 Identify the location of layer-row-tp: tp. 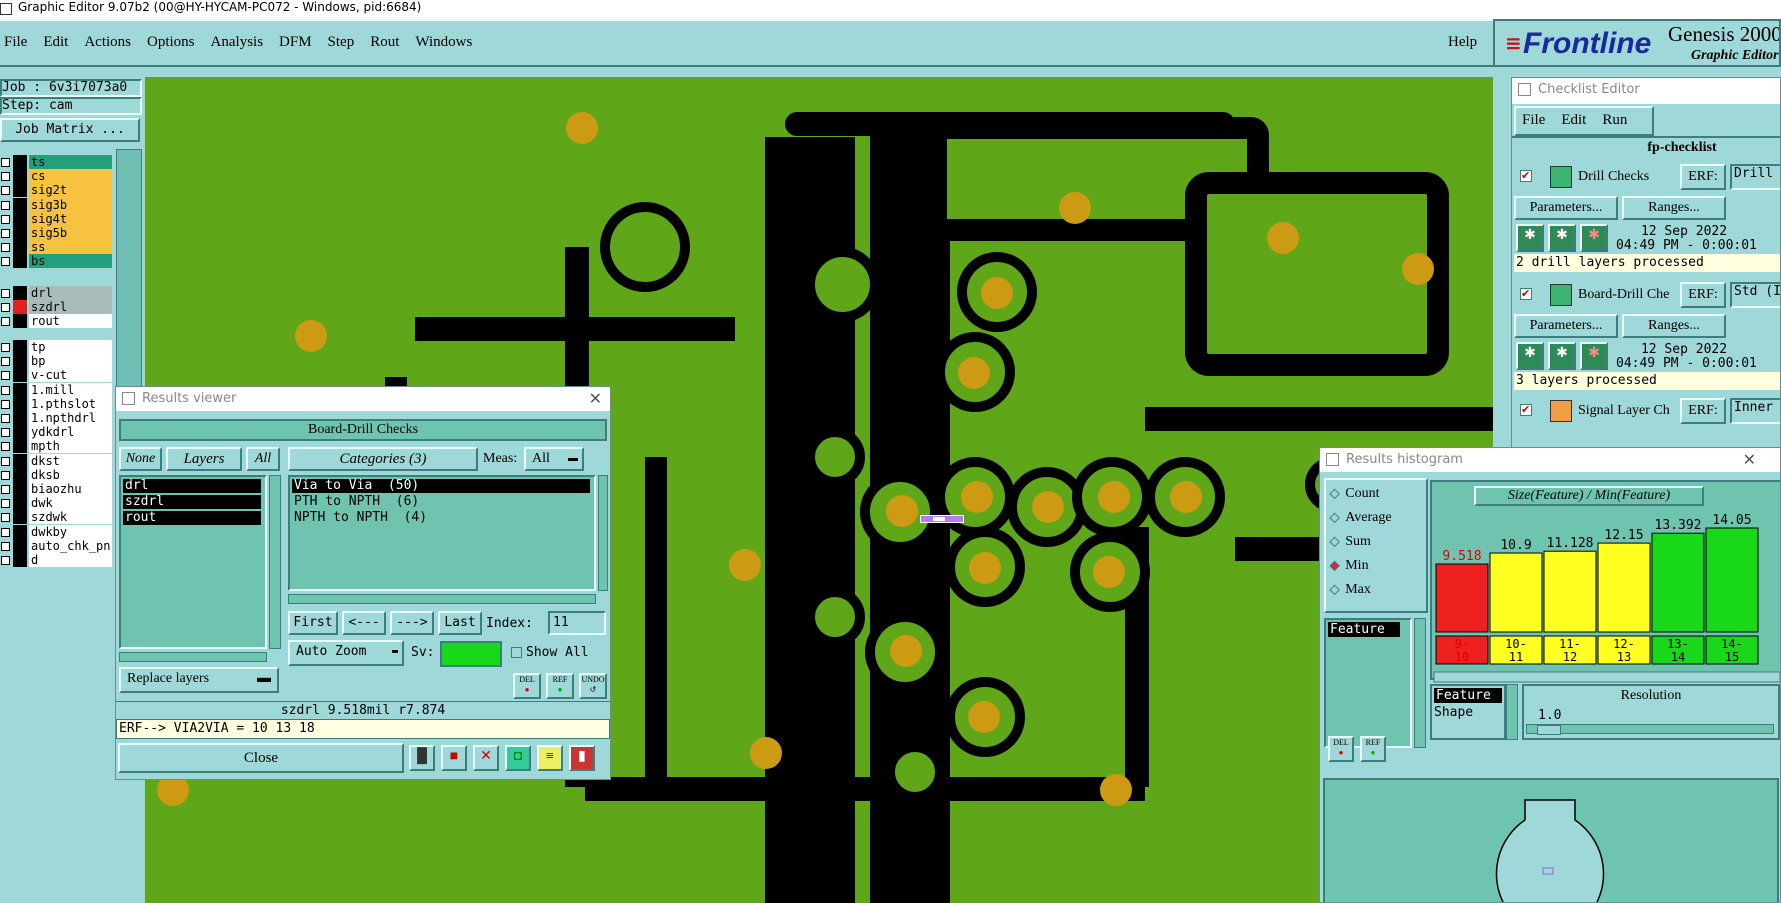
(56, 347).